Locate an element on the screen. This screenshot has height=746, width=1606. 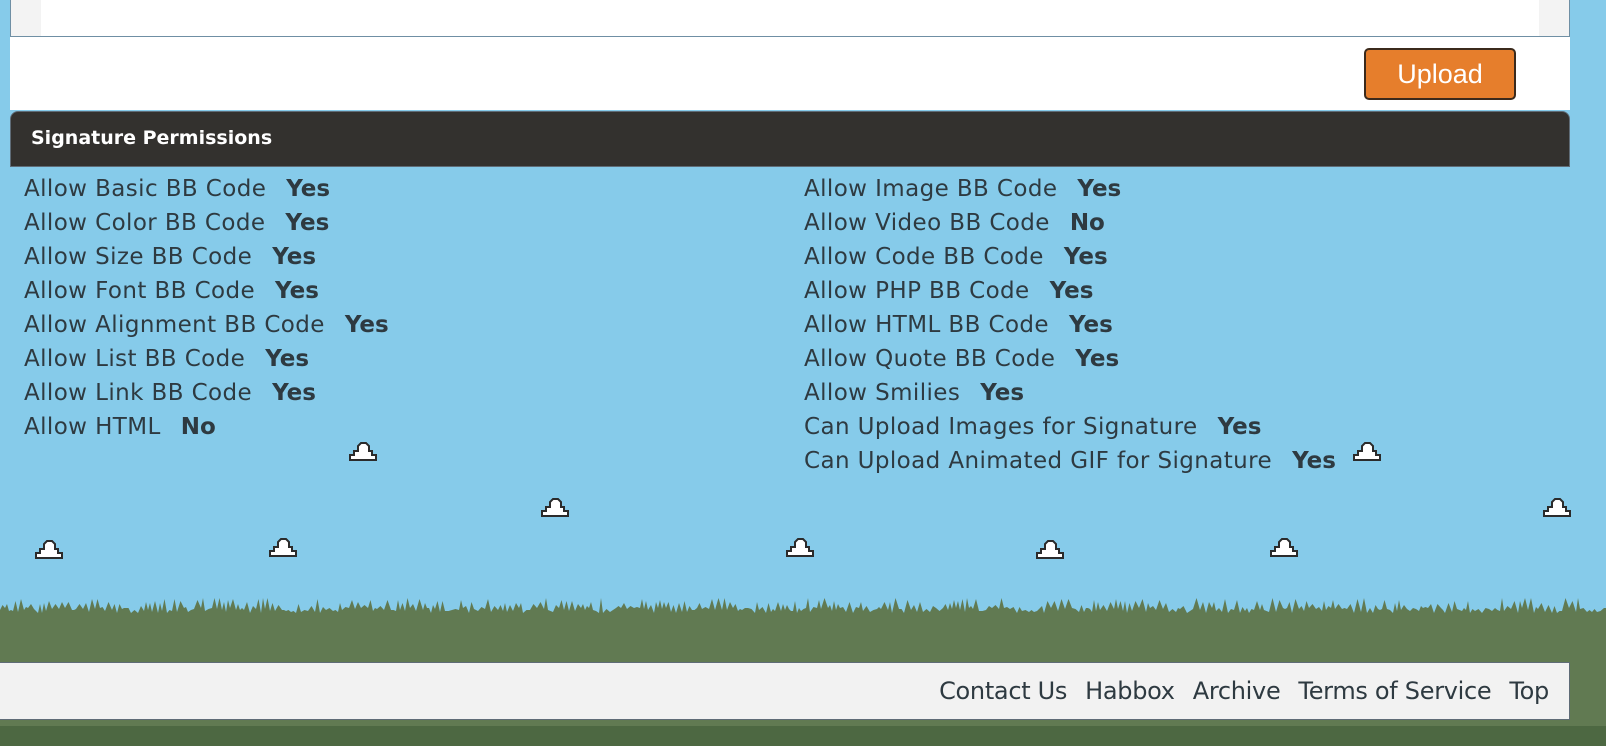
permission-row: Allow Link BB Code Yes is located at coordinates (206, 393).